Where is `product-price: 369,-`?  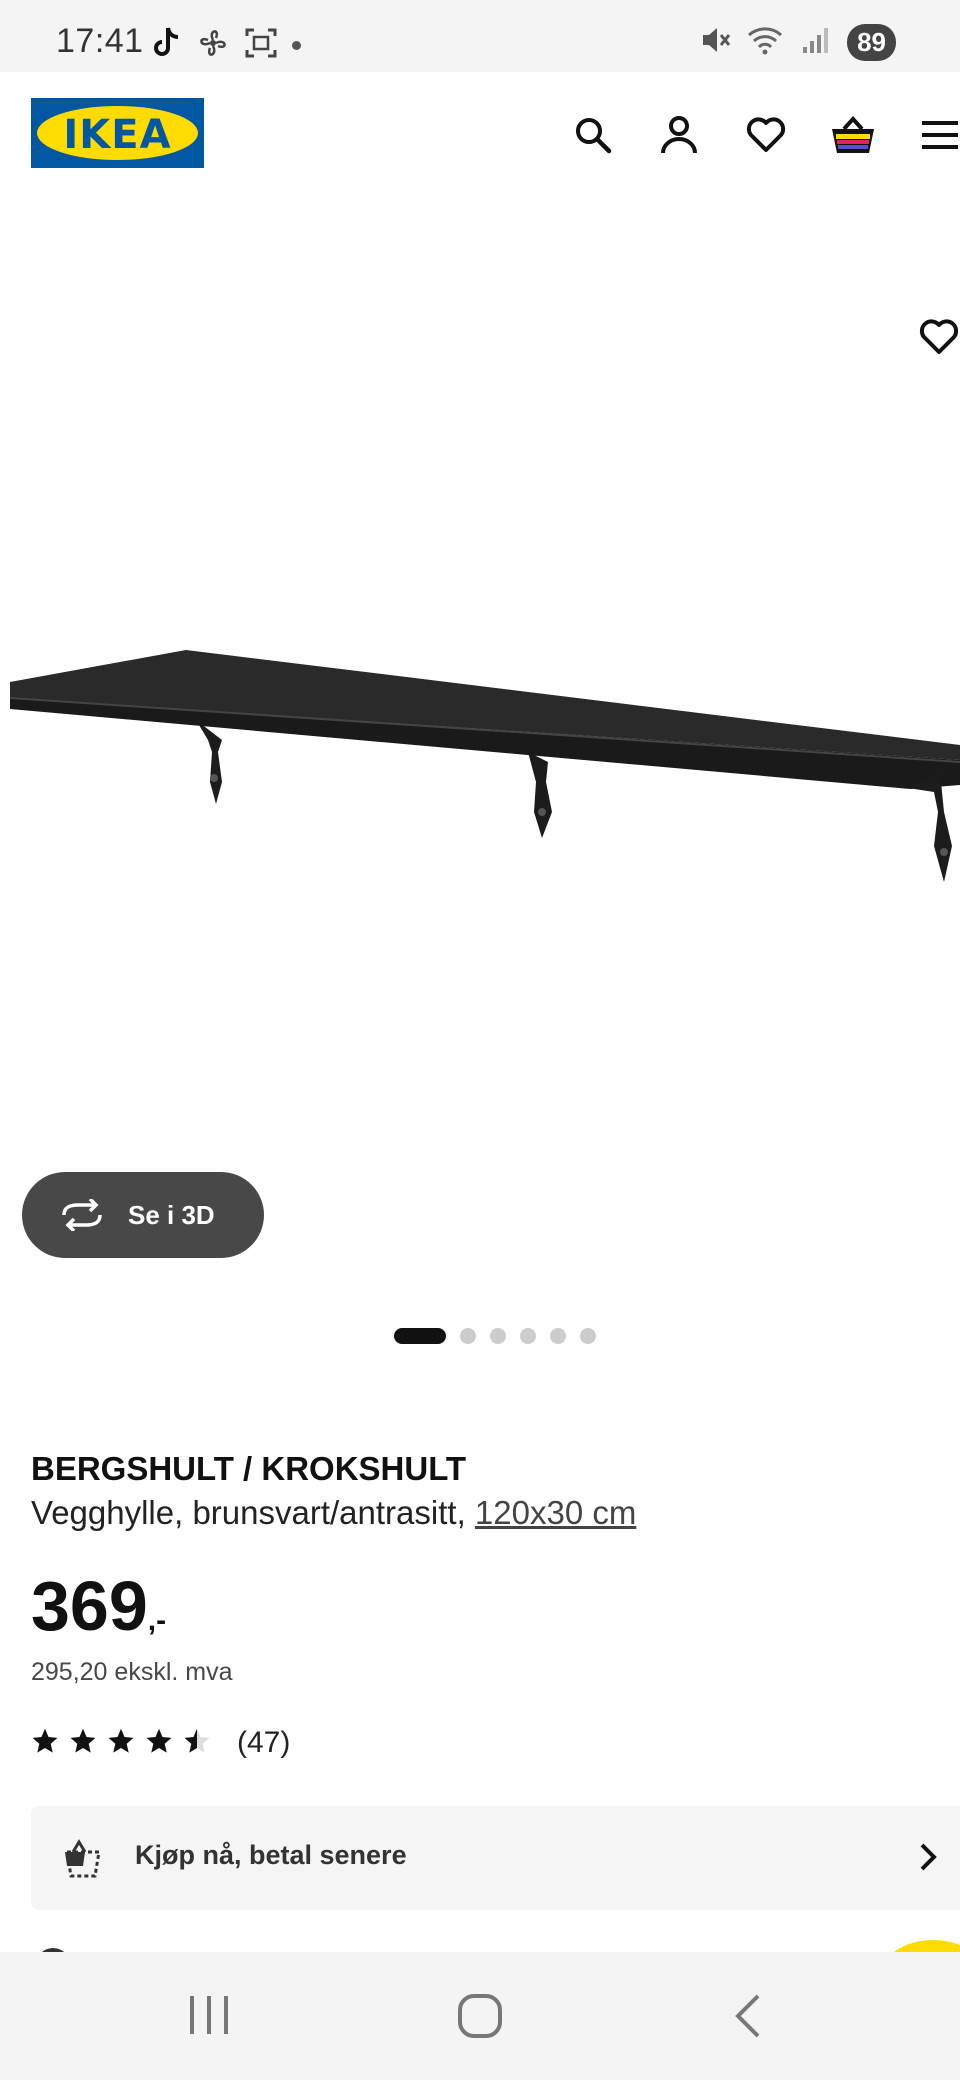
product-price: 369,- is located at coordinates (98, 1606).